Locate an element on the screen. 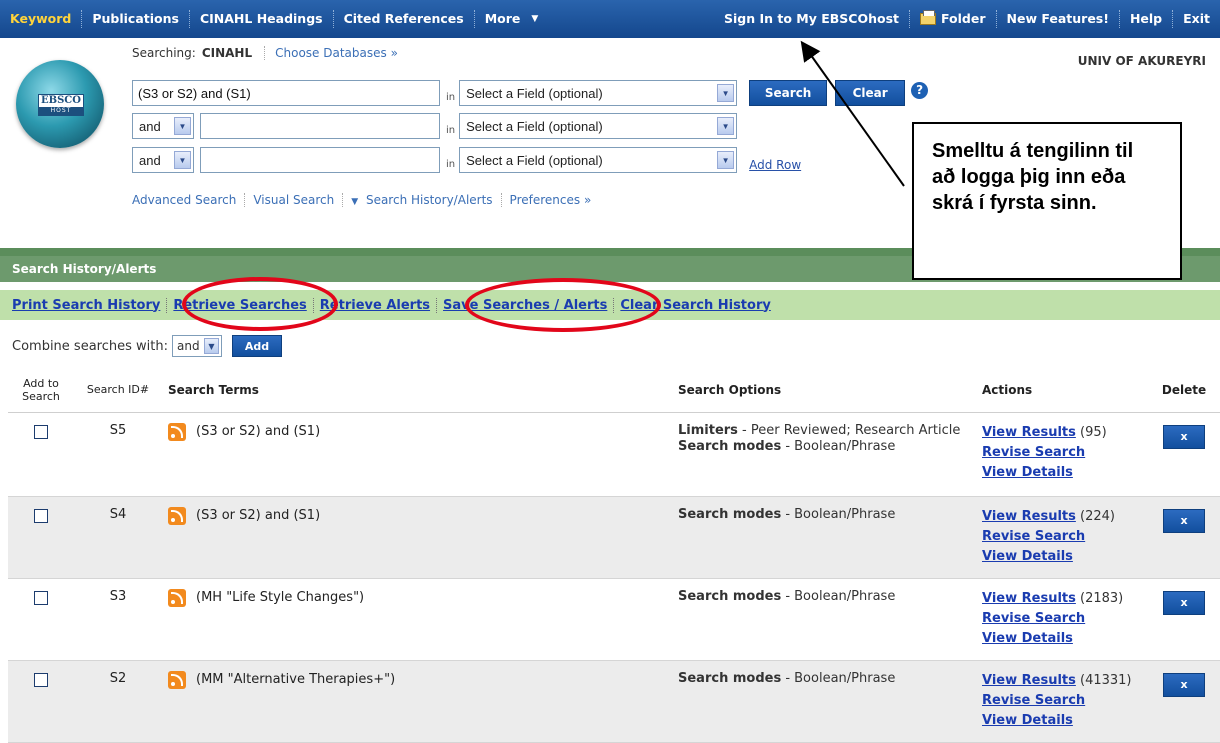  logo-subtext: HOST is located at coordinates (61, 111).